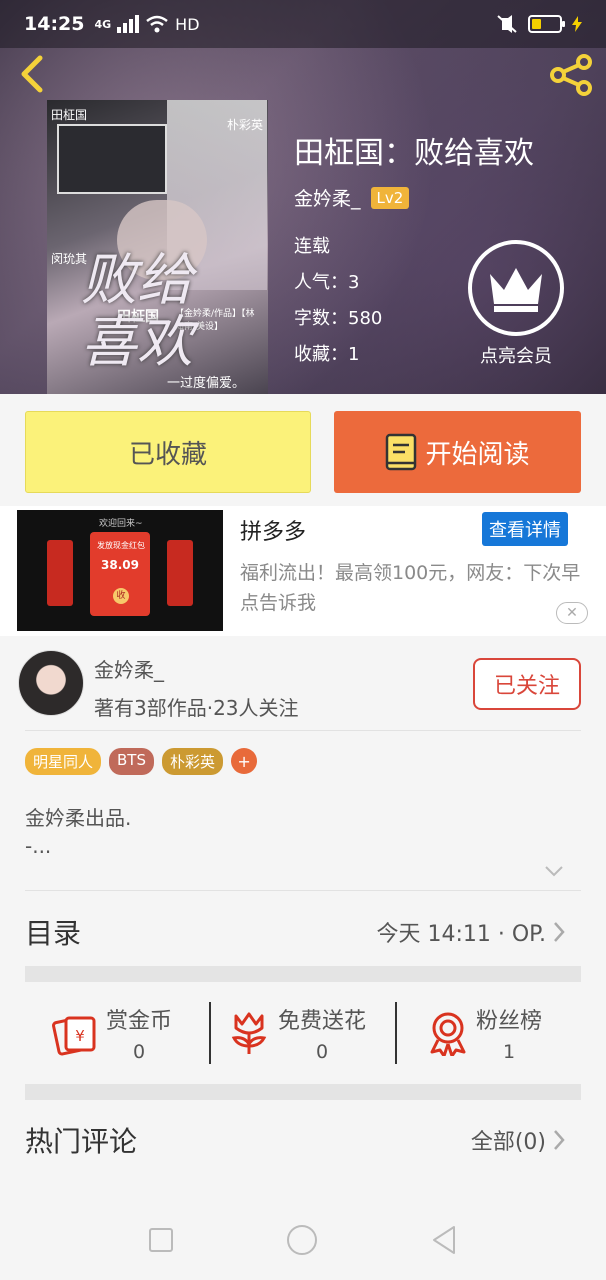  I want to click on start-reading-button: 开始阅读, so click(457, 452).